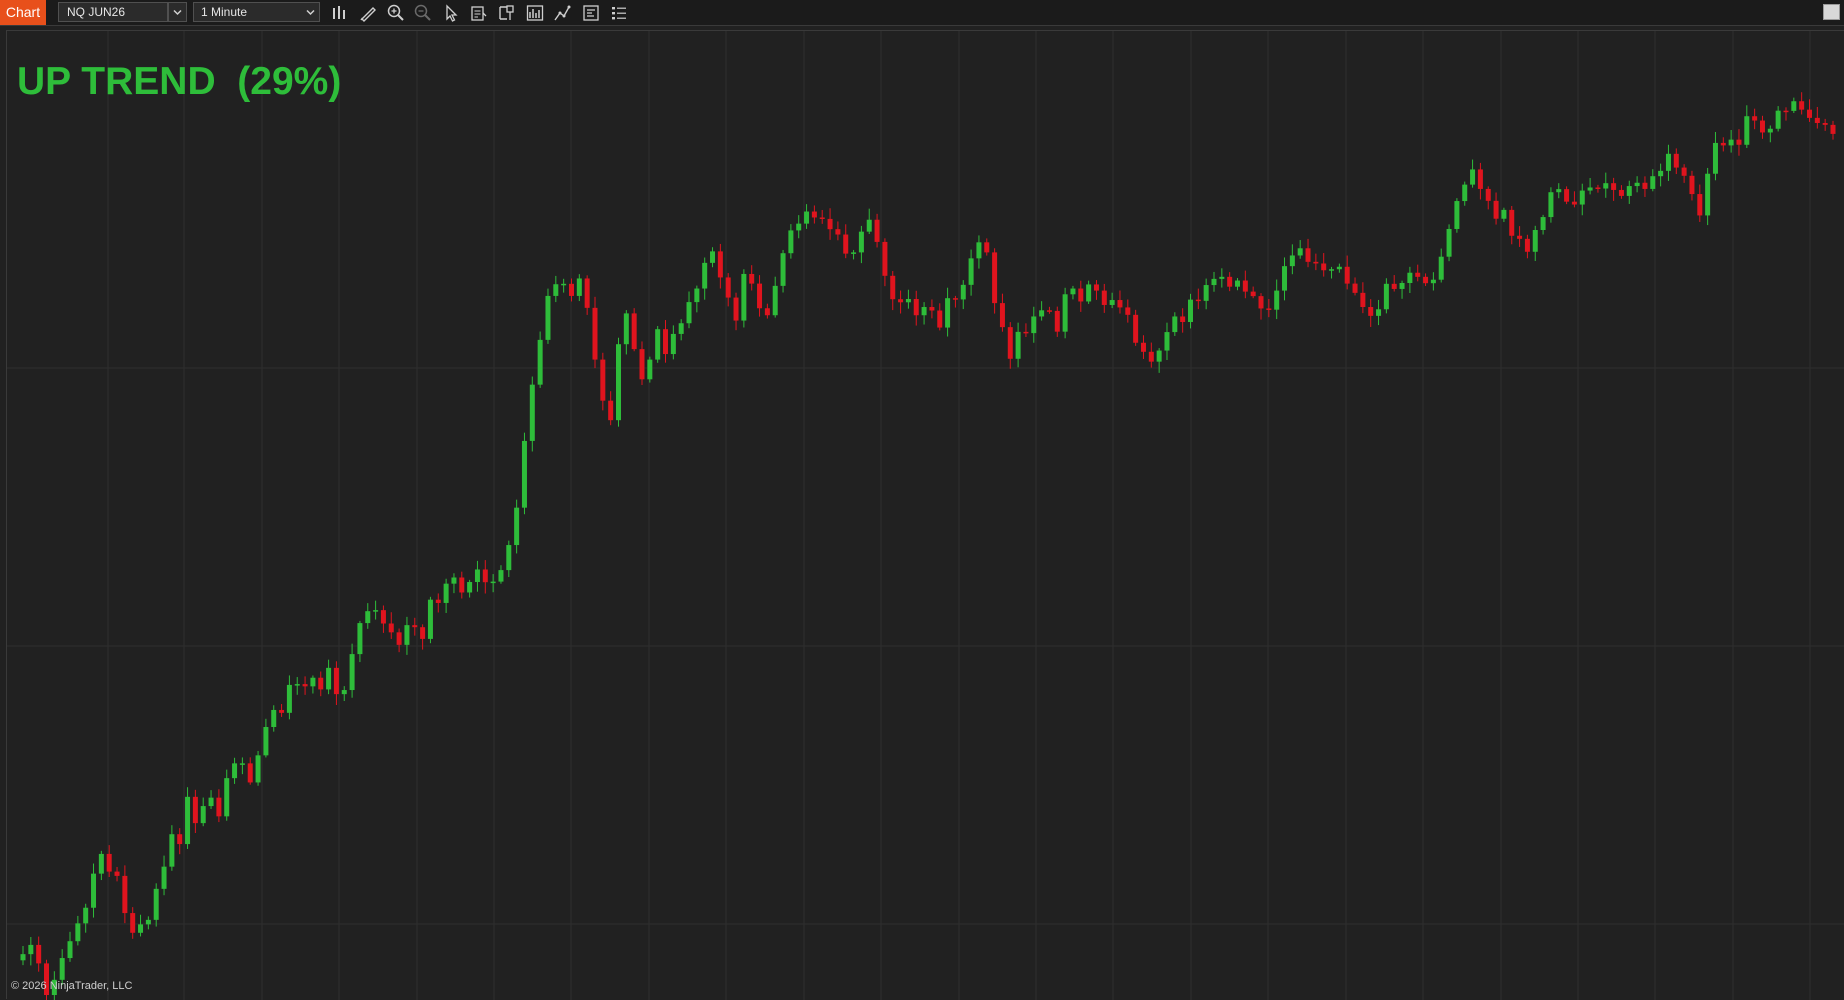 Image resolution: width=1844 pixels, height=1000 pixels. What do you see at coordinates (256, 12) in the screenshot?
I see `interval-selector: 1 Minute` at bounding box center [256, 12].